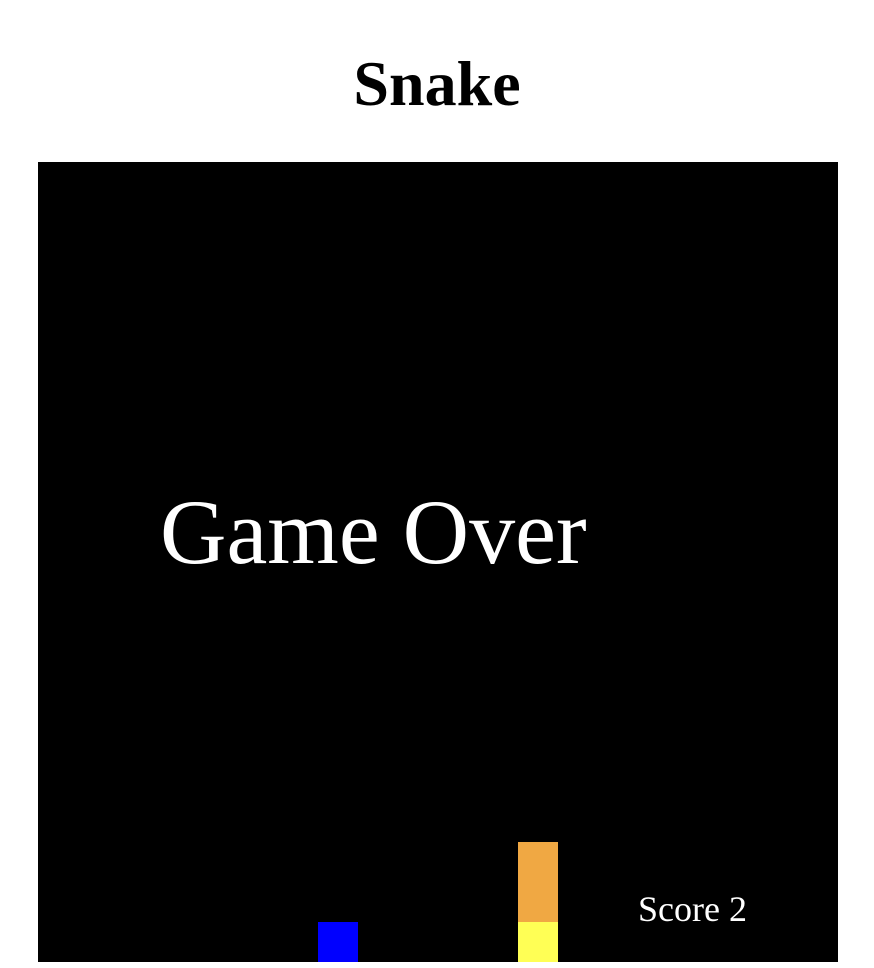 The height and width of the screenshot is (968, 874). Describe the element at coordinates (538, 942) in the screenshot. I see `snake-head` at that location.